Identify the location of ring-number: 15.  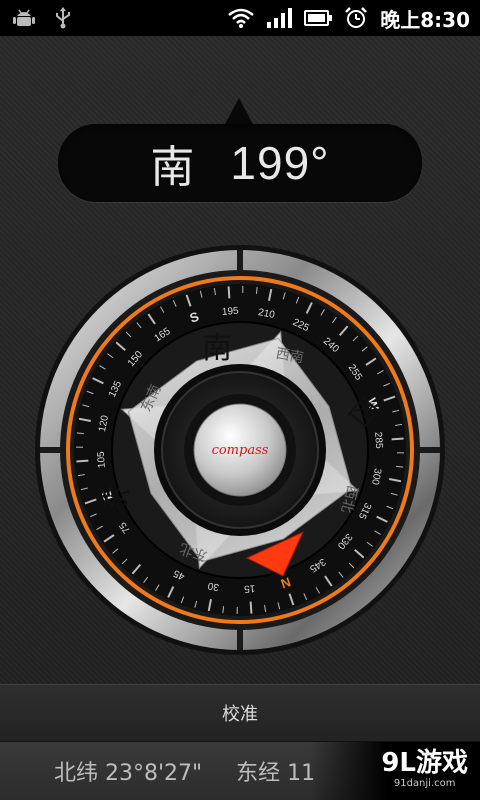
(249, 588).